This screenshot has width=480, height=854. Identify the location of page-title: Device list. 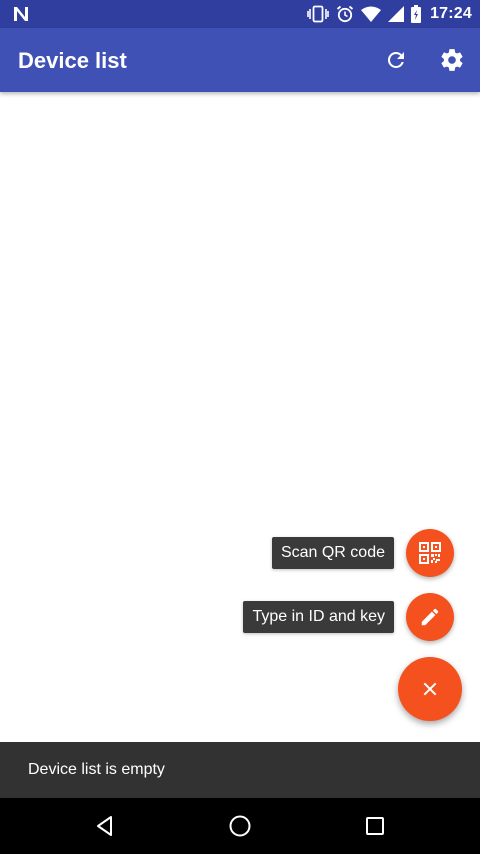
(72, 60).